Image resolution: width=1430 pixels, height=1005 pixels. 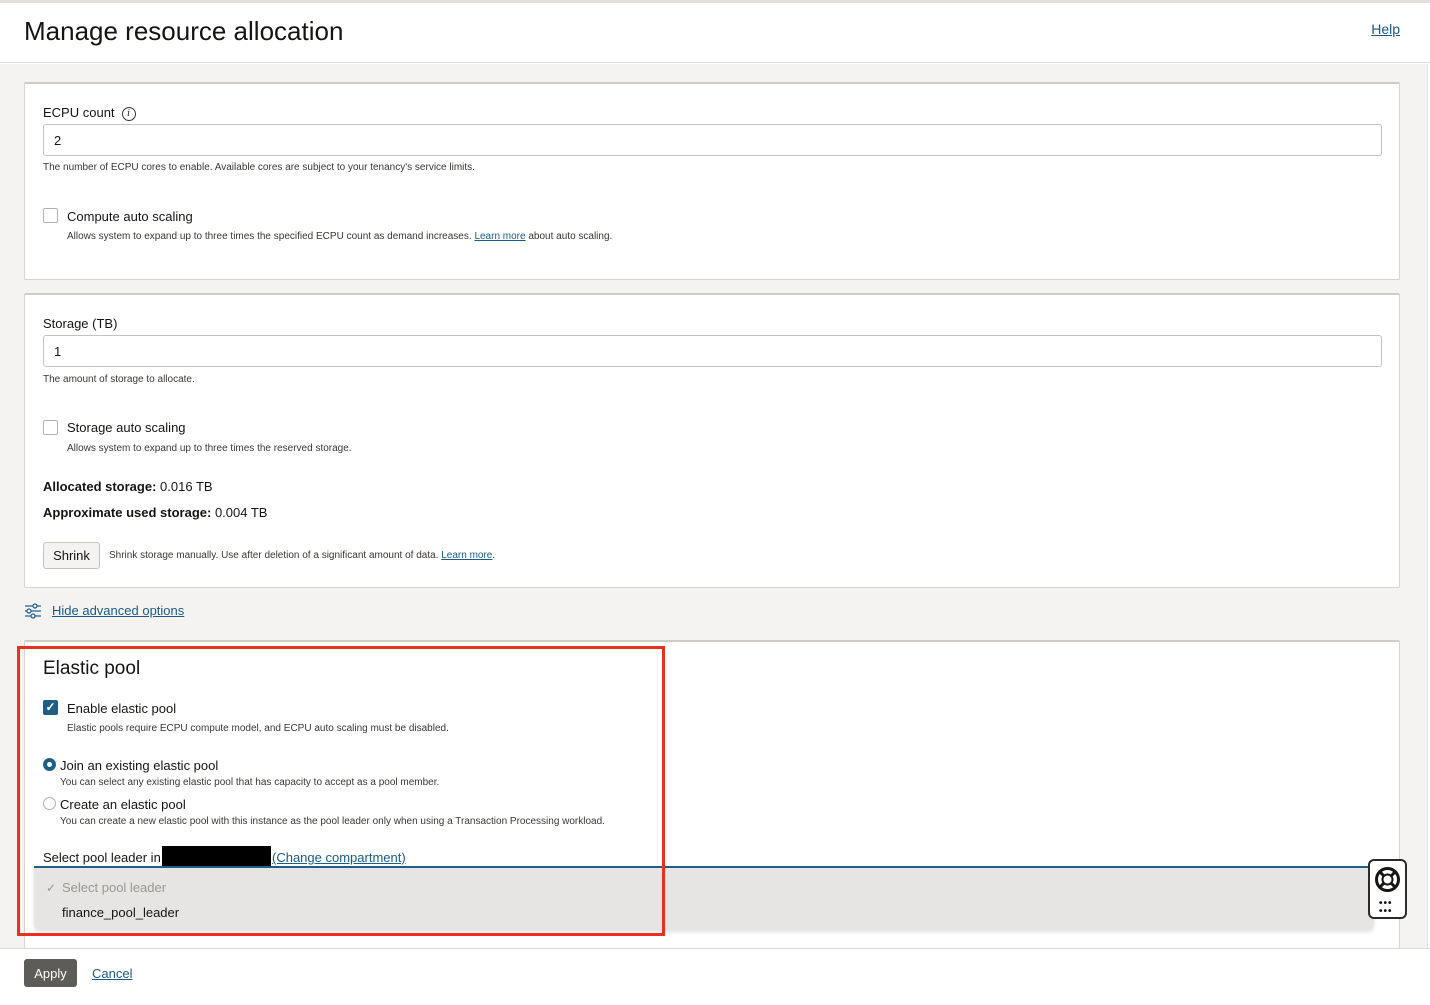 What do you see at coordinates (50, 707) in the screenshot?
I see `enable-elastic-pool-checkbox: ✓` at bounding box center [50, 707].